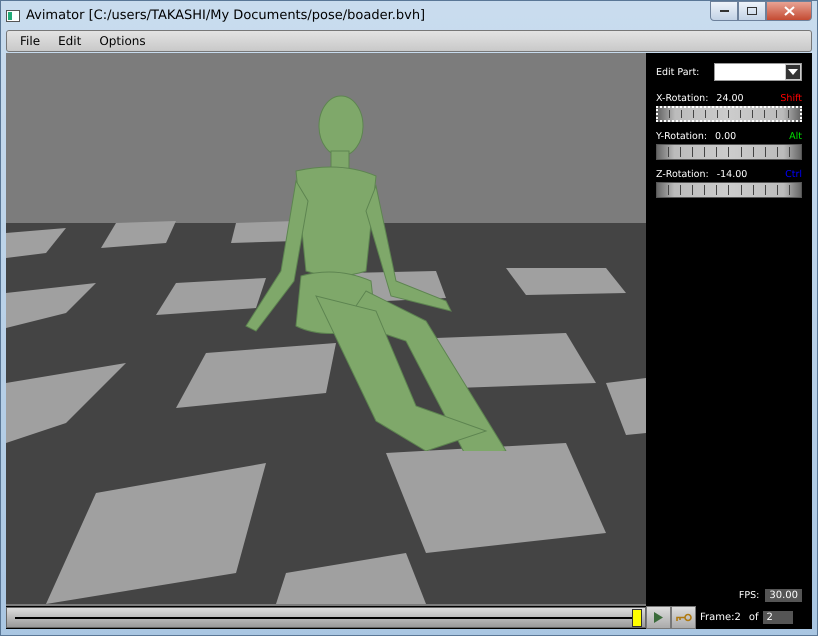 Image resolution: width=818 pixels, height=636 pixels. I want to click on play-button, so click(658, 617).